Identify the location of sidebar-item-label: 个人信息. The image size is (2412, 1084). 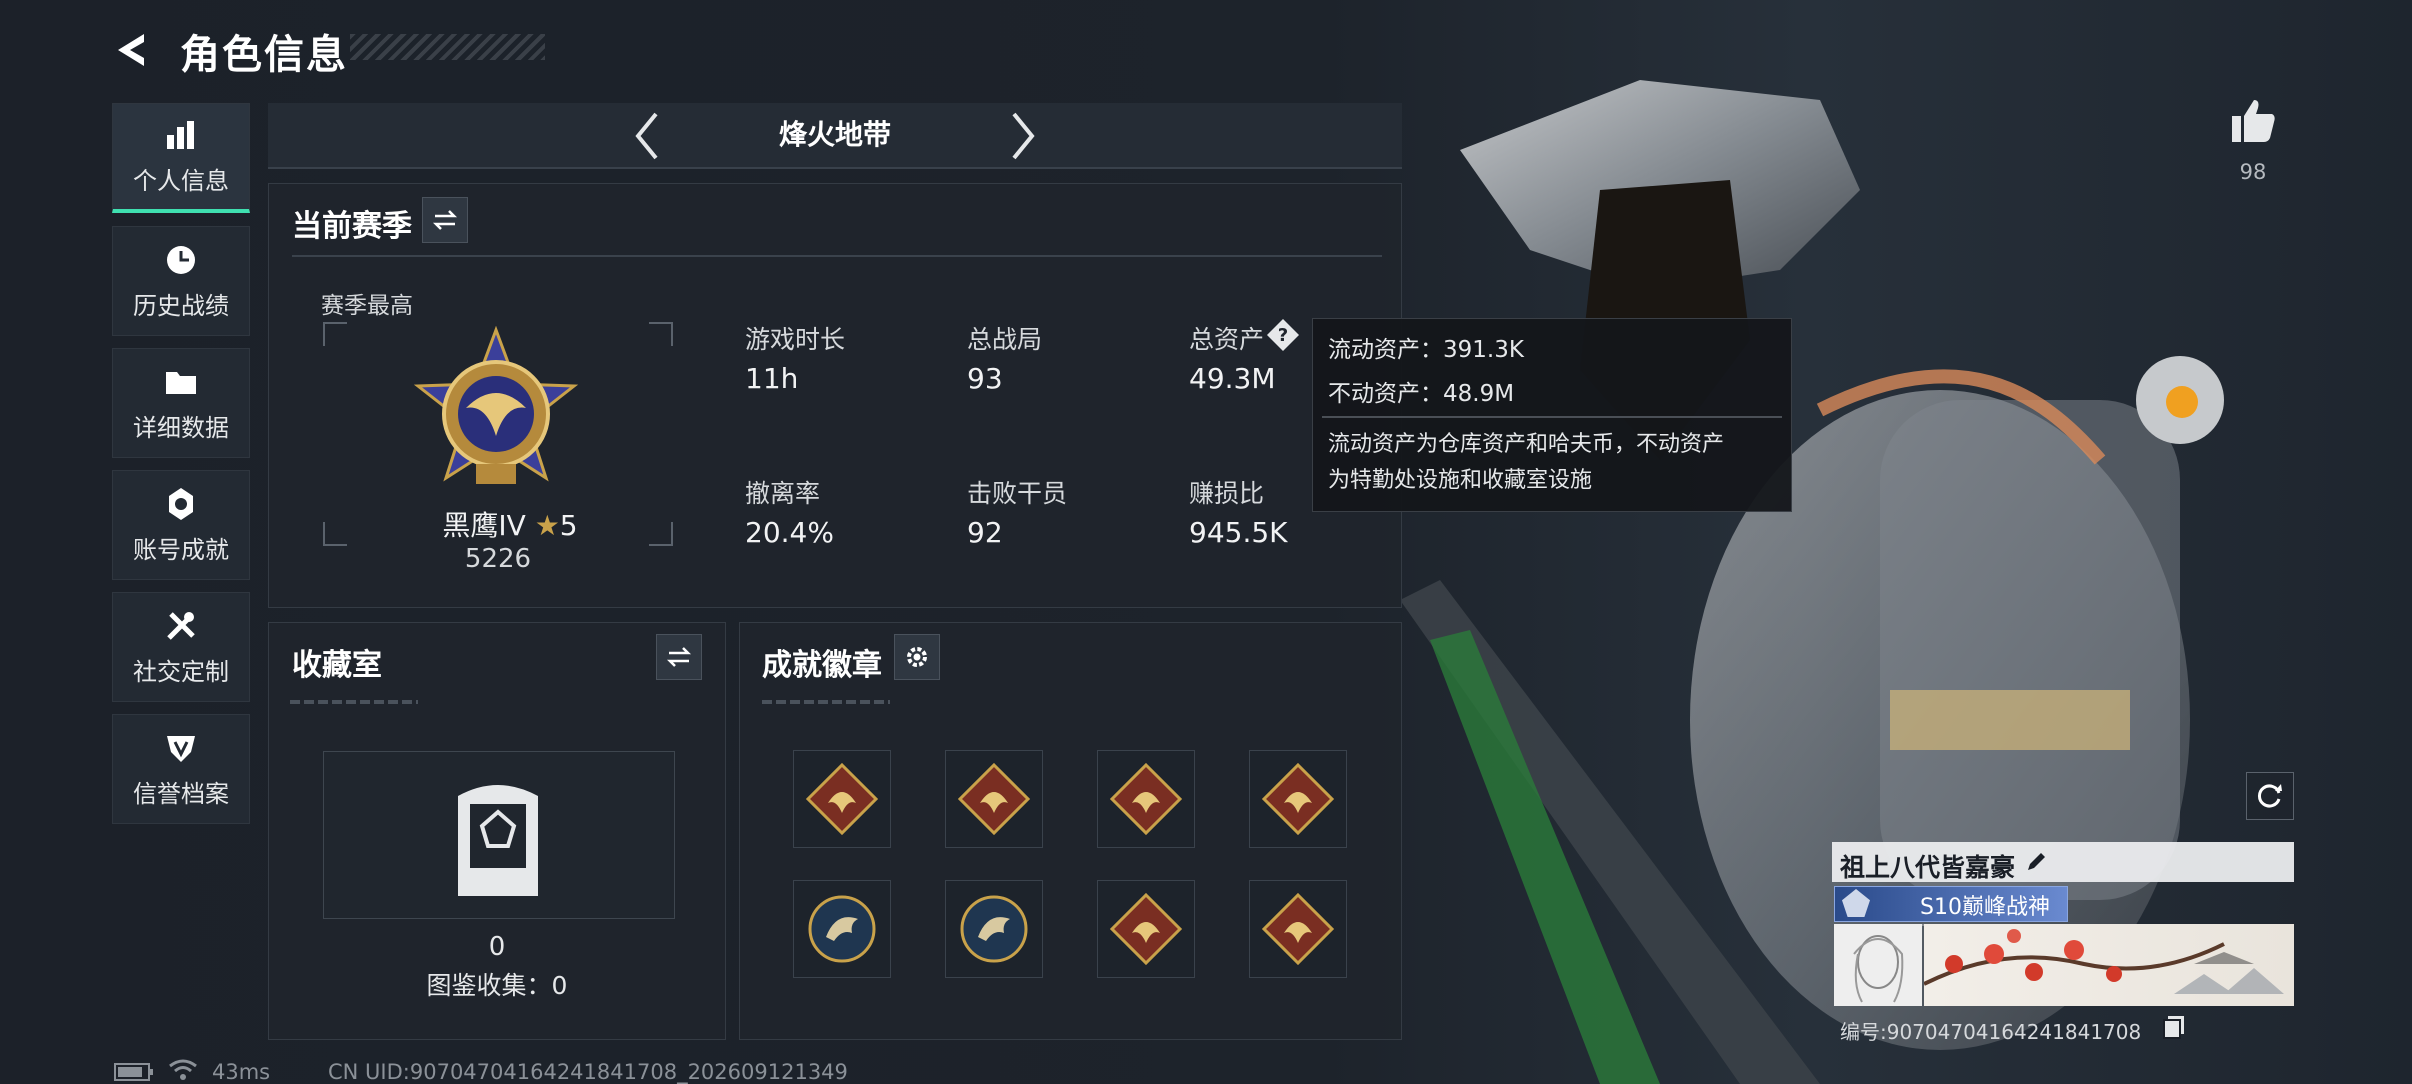
(181, 181).